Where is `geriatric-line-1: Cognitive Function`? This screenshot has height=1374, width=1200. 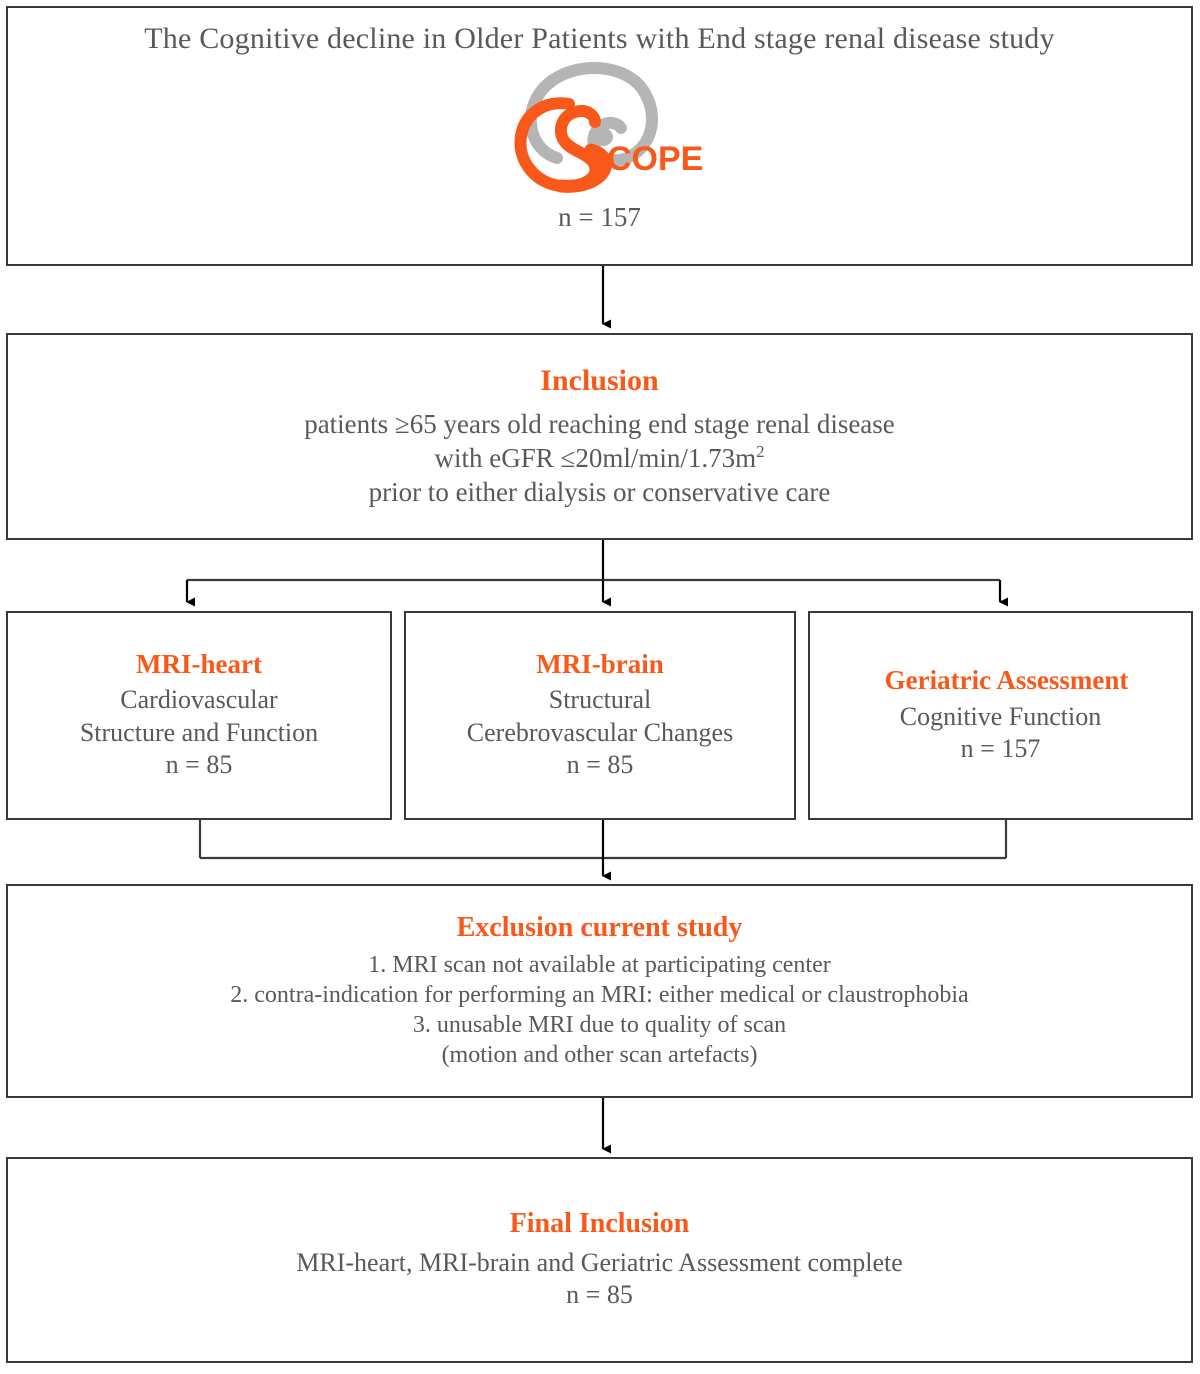
geriatric-line-1: Cognitive Function is located at coordinates (1000, 716).